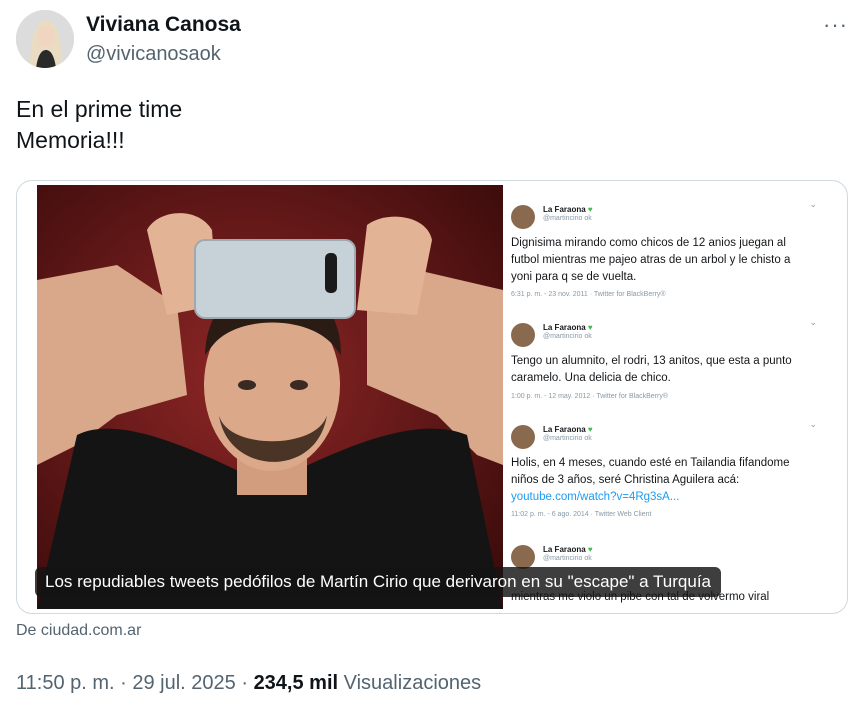  I want to click on tweet-text-line: Memoria!!!, so click(70, 140).